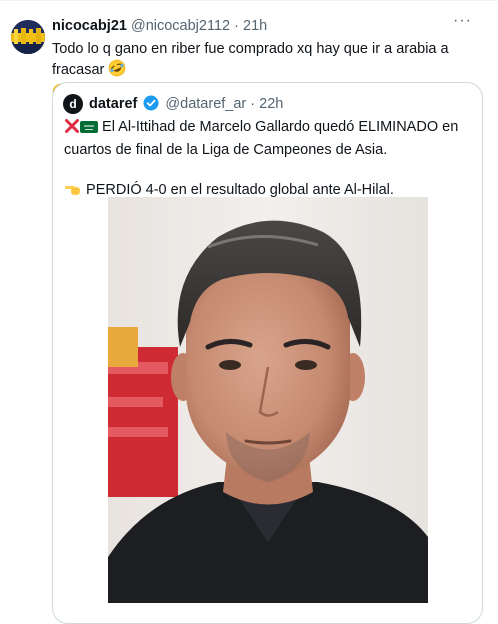  I want to click on tweet-time: 21h, so click(255, 26).